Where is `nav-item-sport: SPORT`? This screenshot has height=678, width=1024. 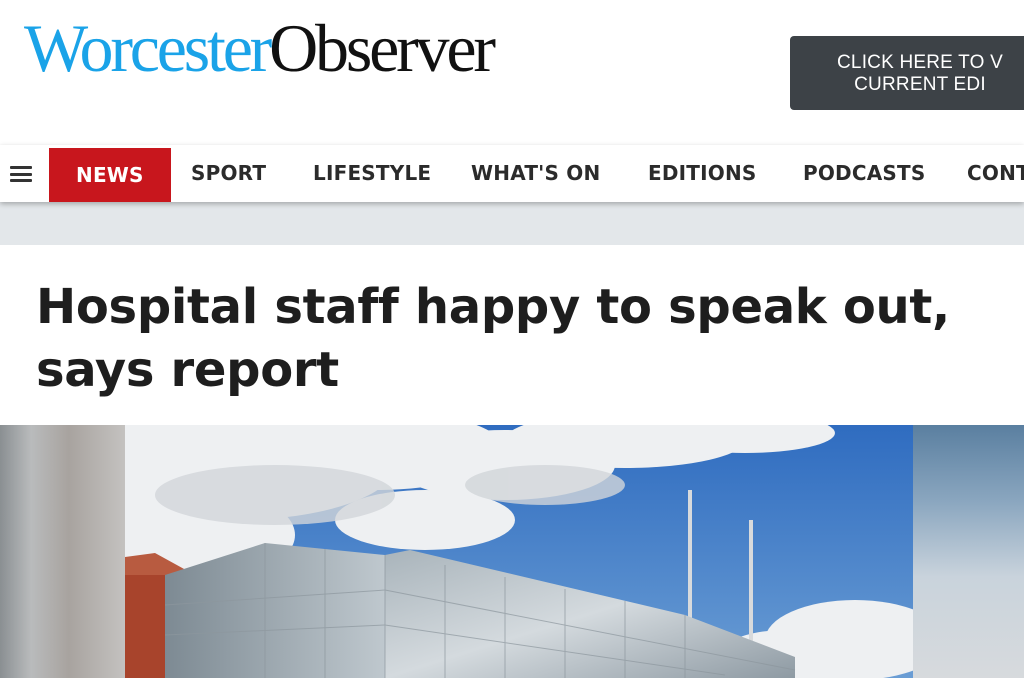
nav-item-sport: SPORT is located at coordinates (228, 173).